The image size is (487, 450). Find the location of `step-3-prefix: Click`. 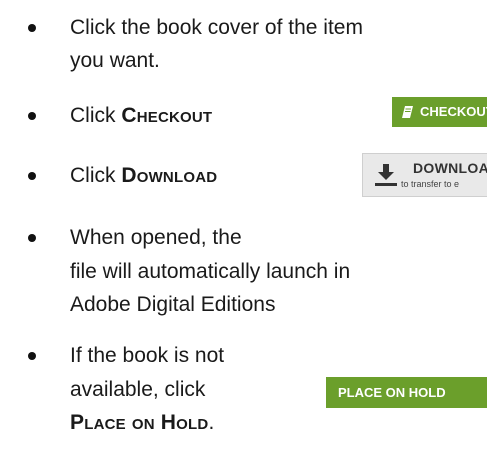

step-3-prefix: Click is located at coordinates (96, 175).